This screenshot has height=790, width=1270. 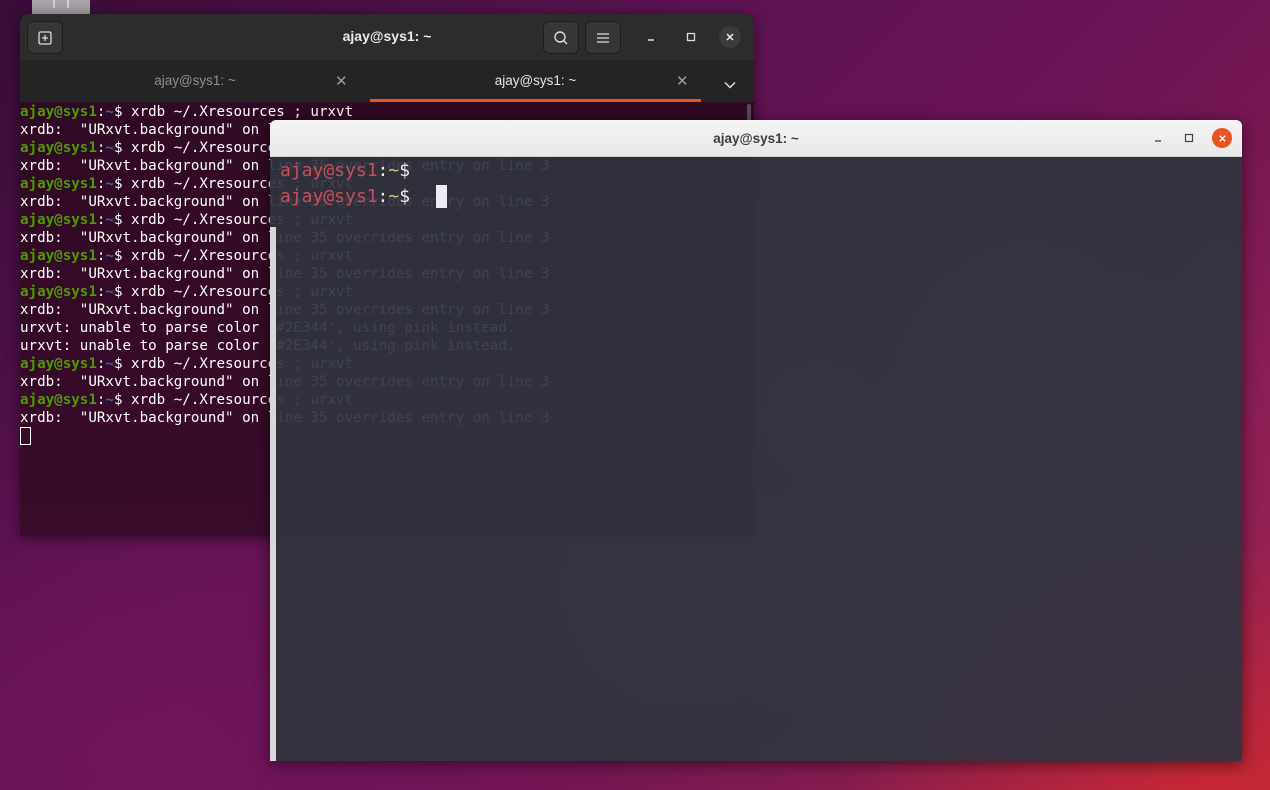 I want to click on terminal-line: ajay@sys1:~$ xrdb ~/.Xresources ; urxvt, so click(x=186, y=112).